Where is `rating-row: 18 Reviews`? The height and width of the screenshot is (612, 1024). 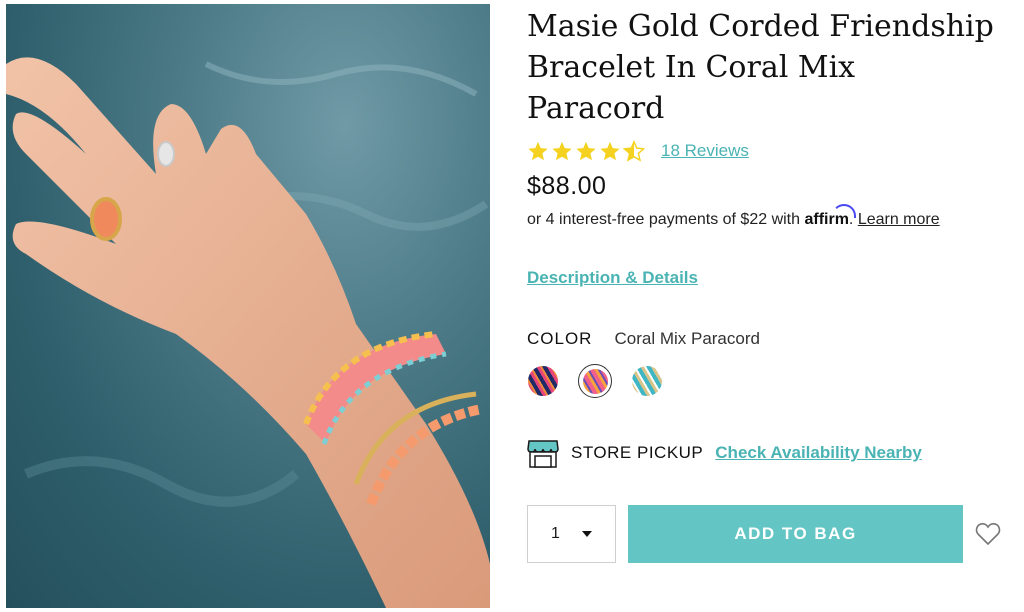
rating-row: 18 Reviews is located at coordinates (638, 151).